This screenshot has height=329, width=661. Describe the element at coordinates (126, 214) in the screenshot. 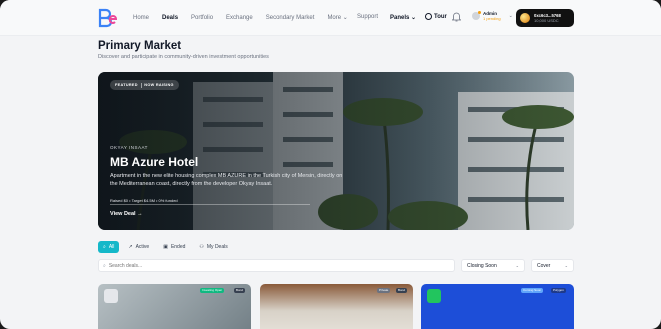

I see `view-deal-button: View Deal →` at that location.